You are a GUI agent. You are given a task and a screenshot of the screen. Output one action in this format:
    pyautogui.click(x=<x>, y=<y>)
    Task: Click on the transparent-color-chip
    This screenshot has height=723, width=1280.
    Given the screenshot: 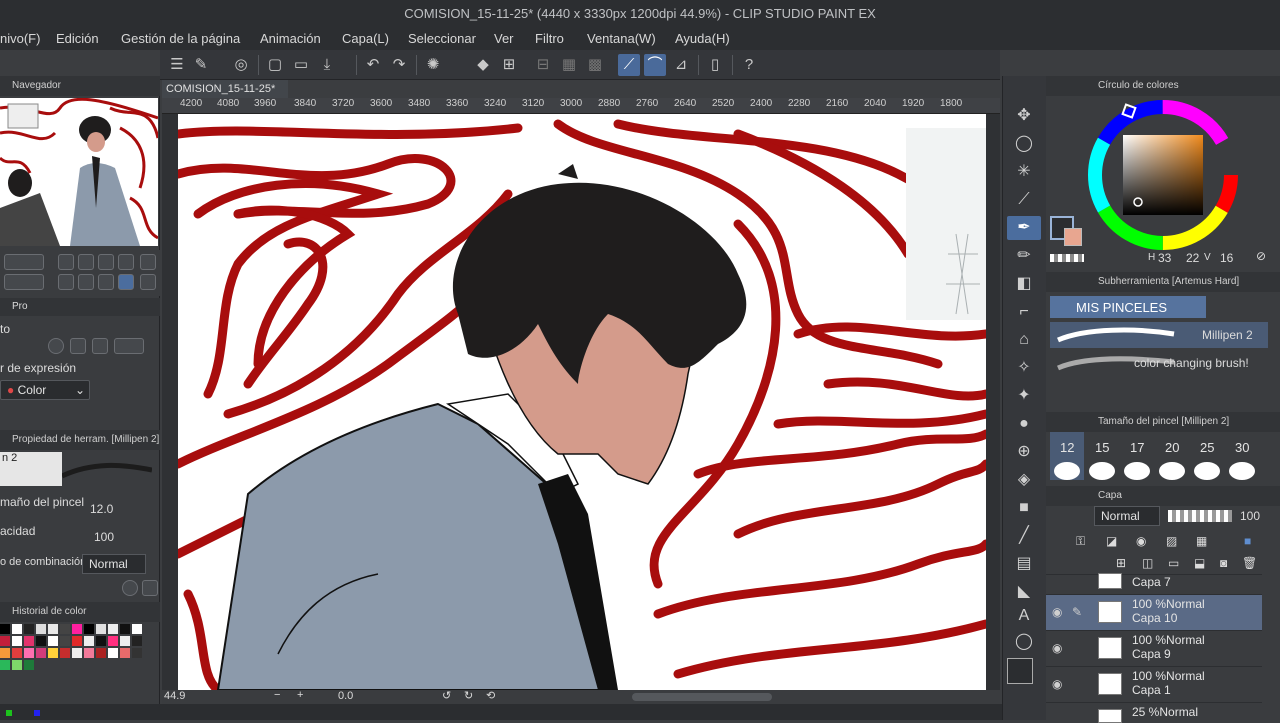 What is the action you would take?
    pyautogui.click(x=1067, y=258)
    